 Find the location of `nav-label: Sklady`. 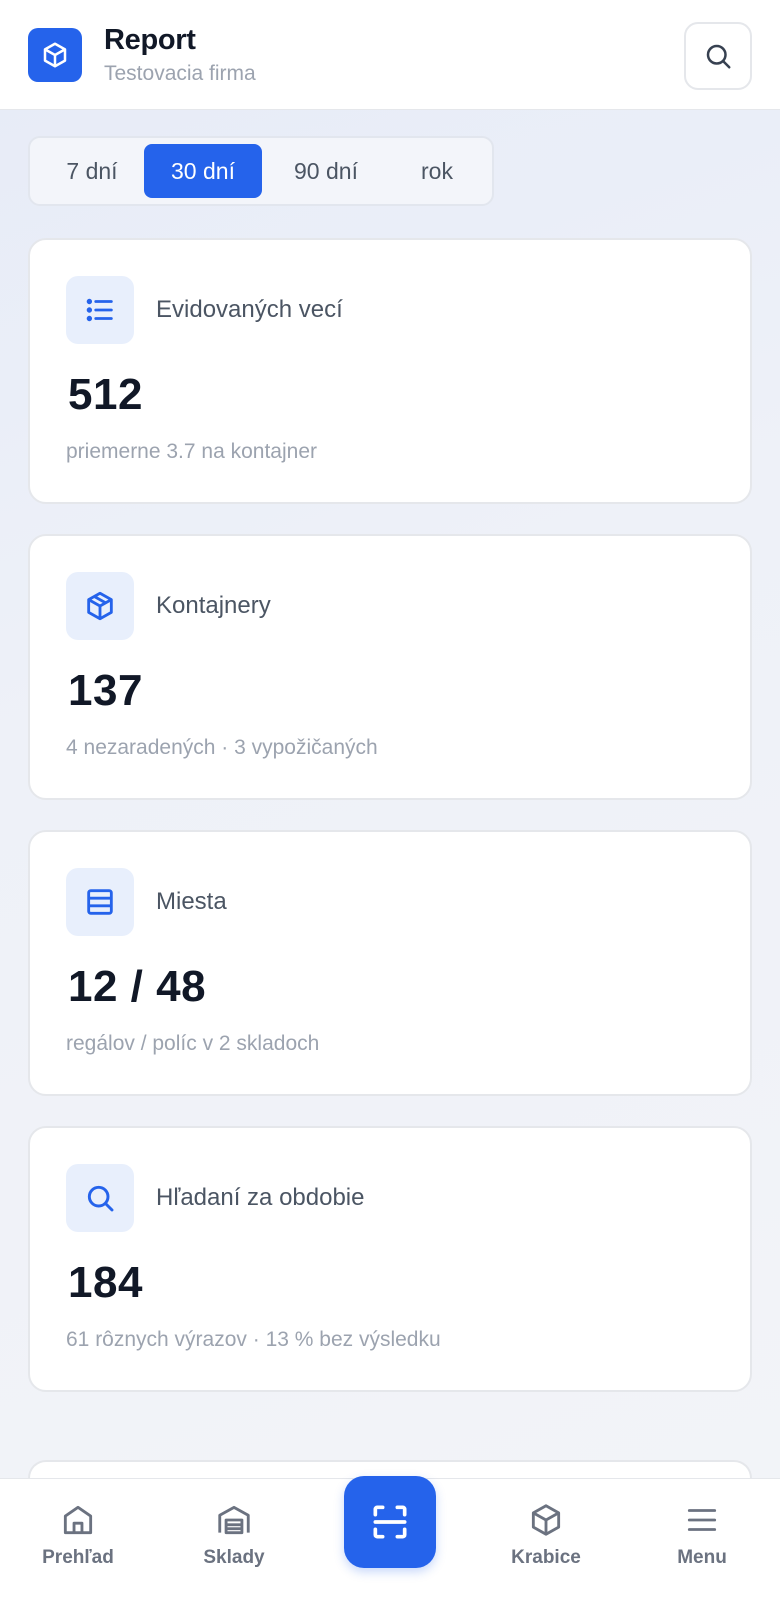

nav-label: Sklady is located at coordinates (234, 1557).